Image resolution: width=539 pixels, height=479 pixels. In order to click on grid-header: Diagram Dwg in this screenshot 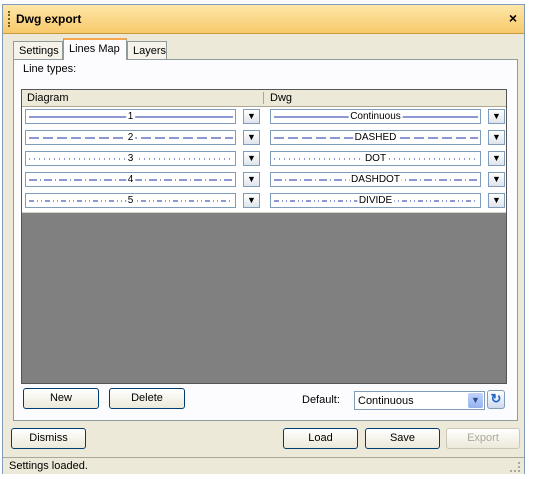, I will do `click(264, 98)`.